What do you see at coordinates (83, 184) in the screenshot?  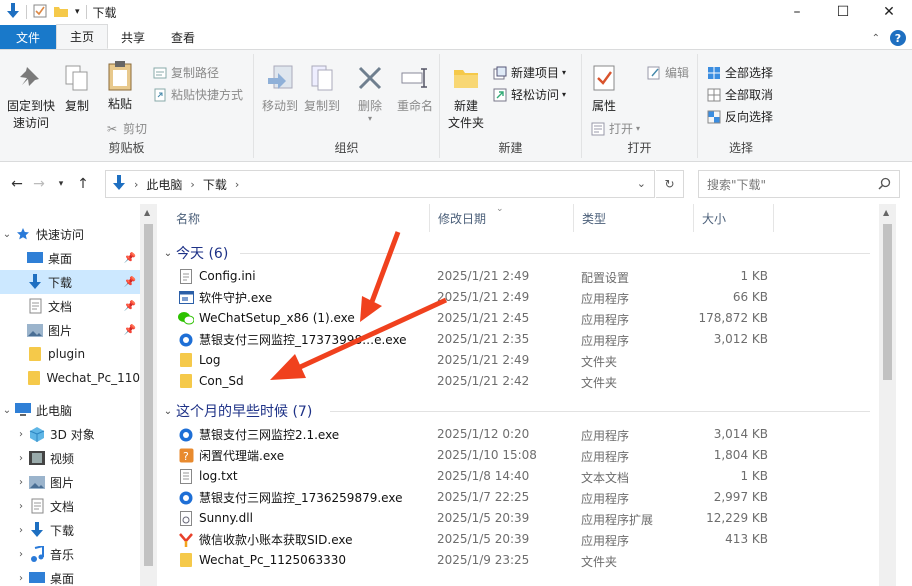 I see `up-arrow-icon: ↑` at bounding box center [83, 184].